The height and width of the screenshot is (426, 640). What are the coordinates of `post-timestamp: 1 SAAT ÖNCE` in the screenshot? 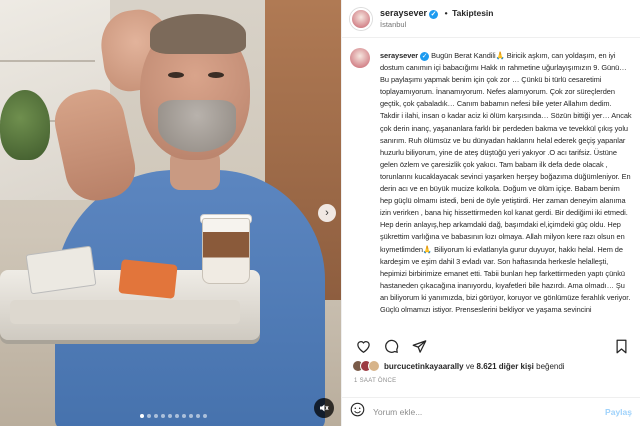 It's located at (375, 381).